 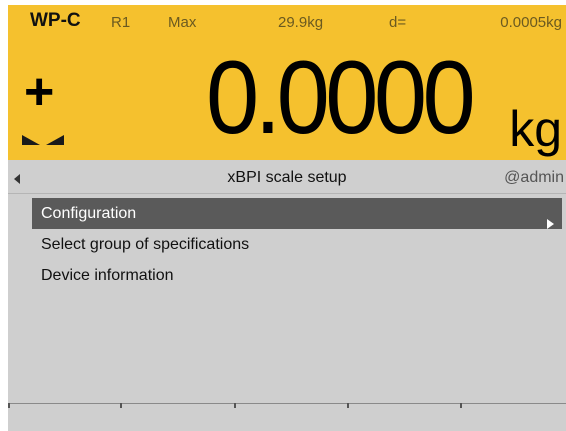 What do you see at coordinates (89, 213) in the screenshot?
I see `menu-item-label: Configuration` at bounding box center [89, 213].